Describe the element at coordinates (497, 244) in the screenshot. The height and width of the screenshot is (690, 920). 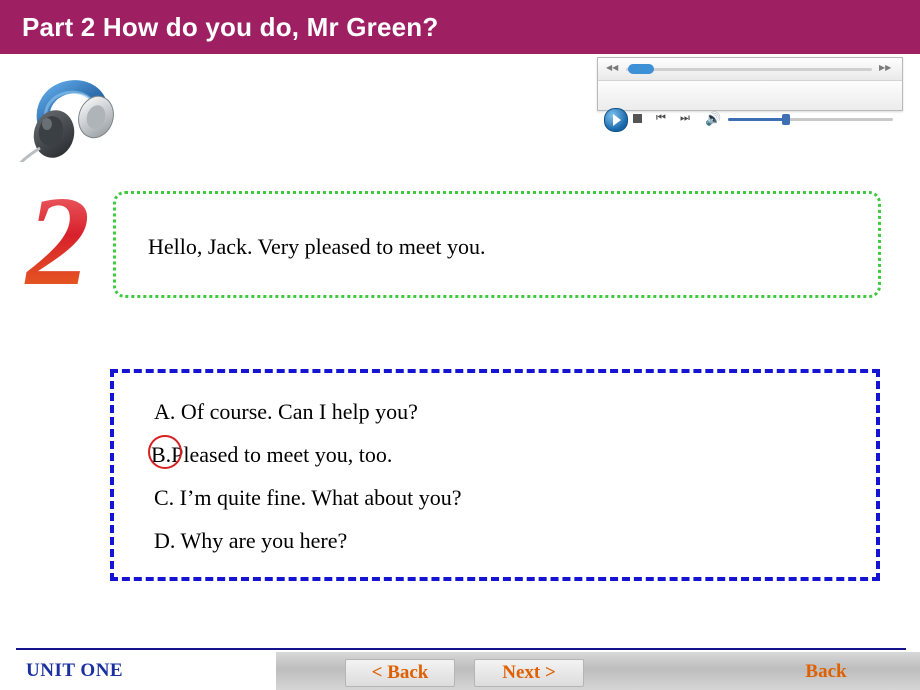
I see `question-box: Hello, Jack. Very pleased to meet you.` at that location.